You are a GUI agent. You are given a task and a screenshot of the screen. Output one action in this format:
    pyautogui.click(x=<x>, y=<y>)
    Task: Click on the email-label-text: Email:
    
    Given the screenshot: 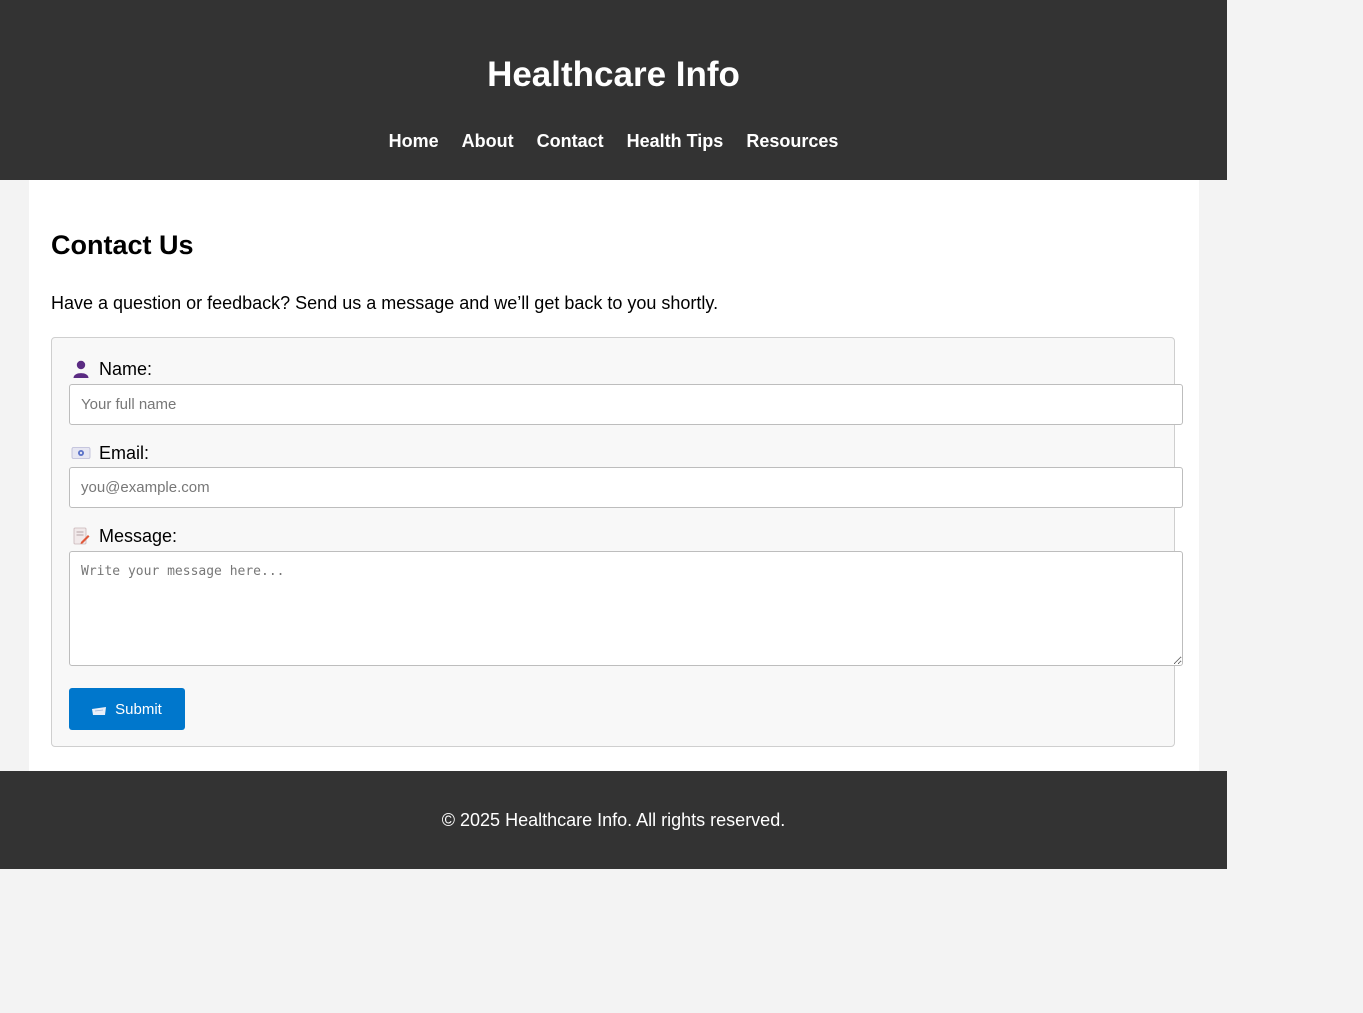 What is the action you would take?
    pyautogui.click(x=124, y=453)
    